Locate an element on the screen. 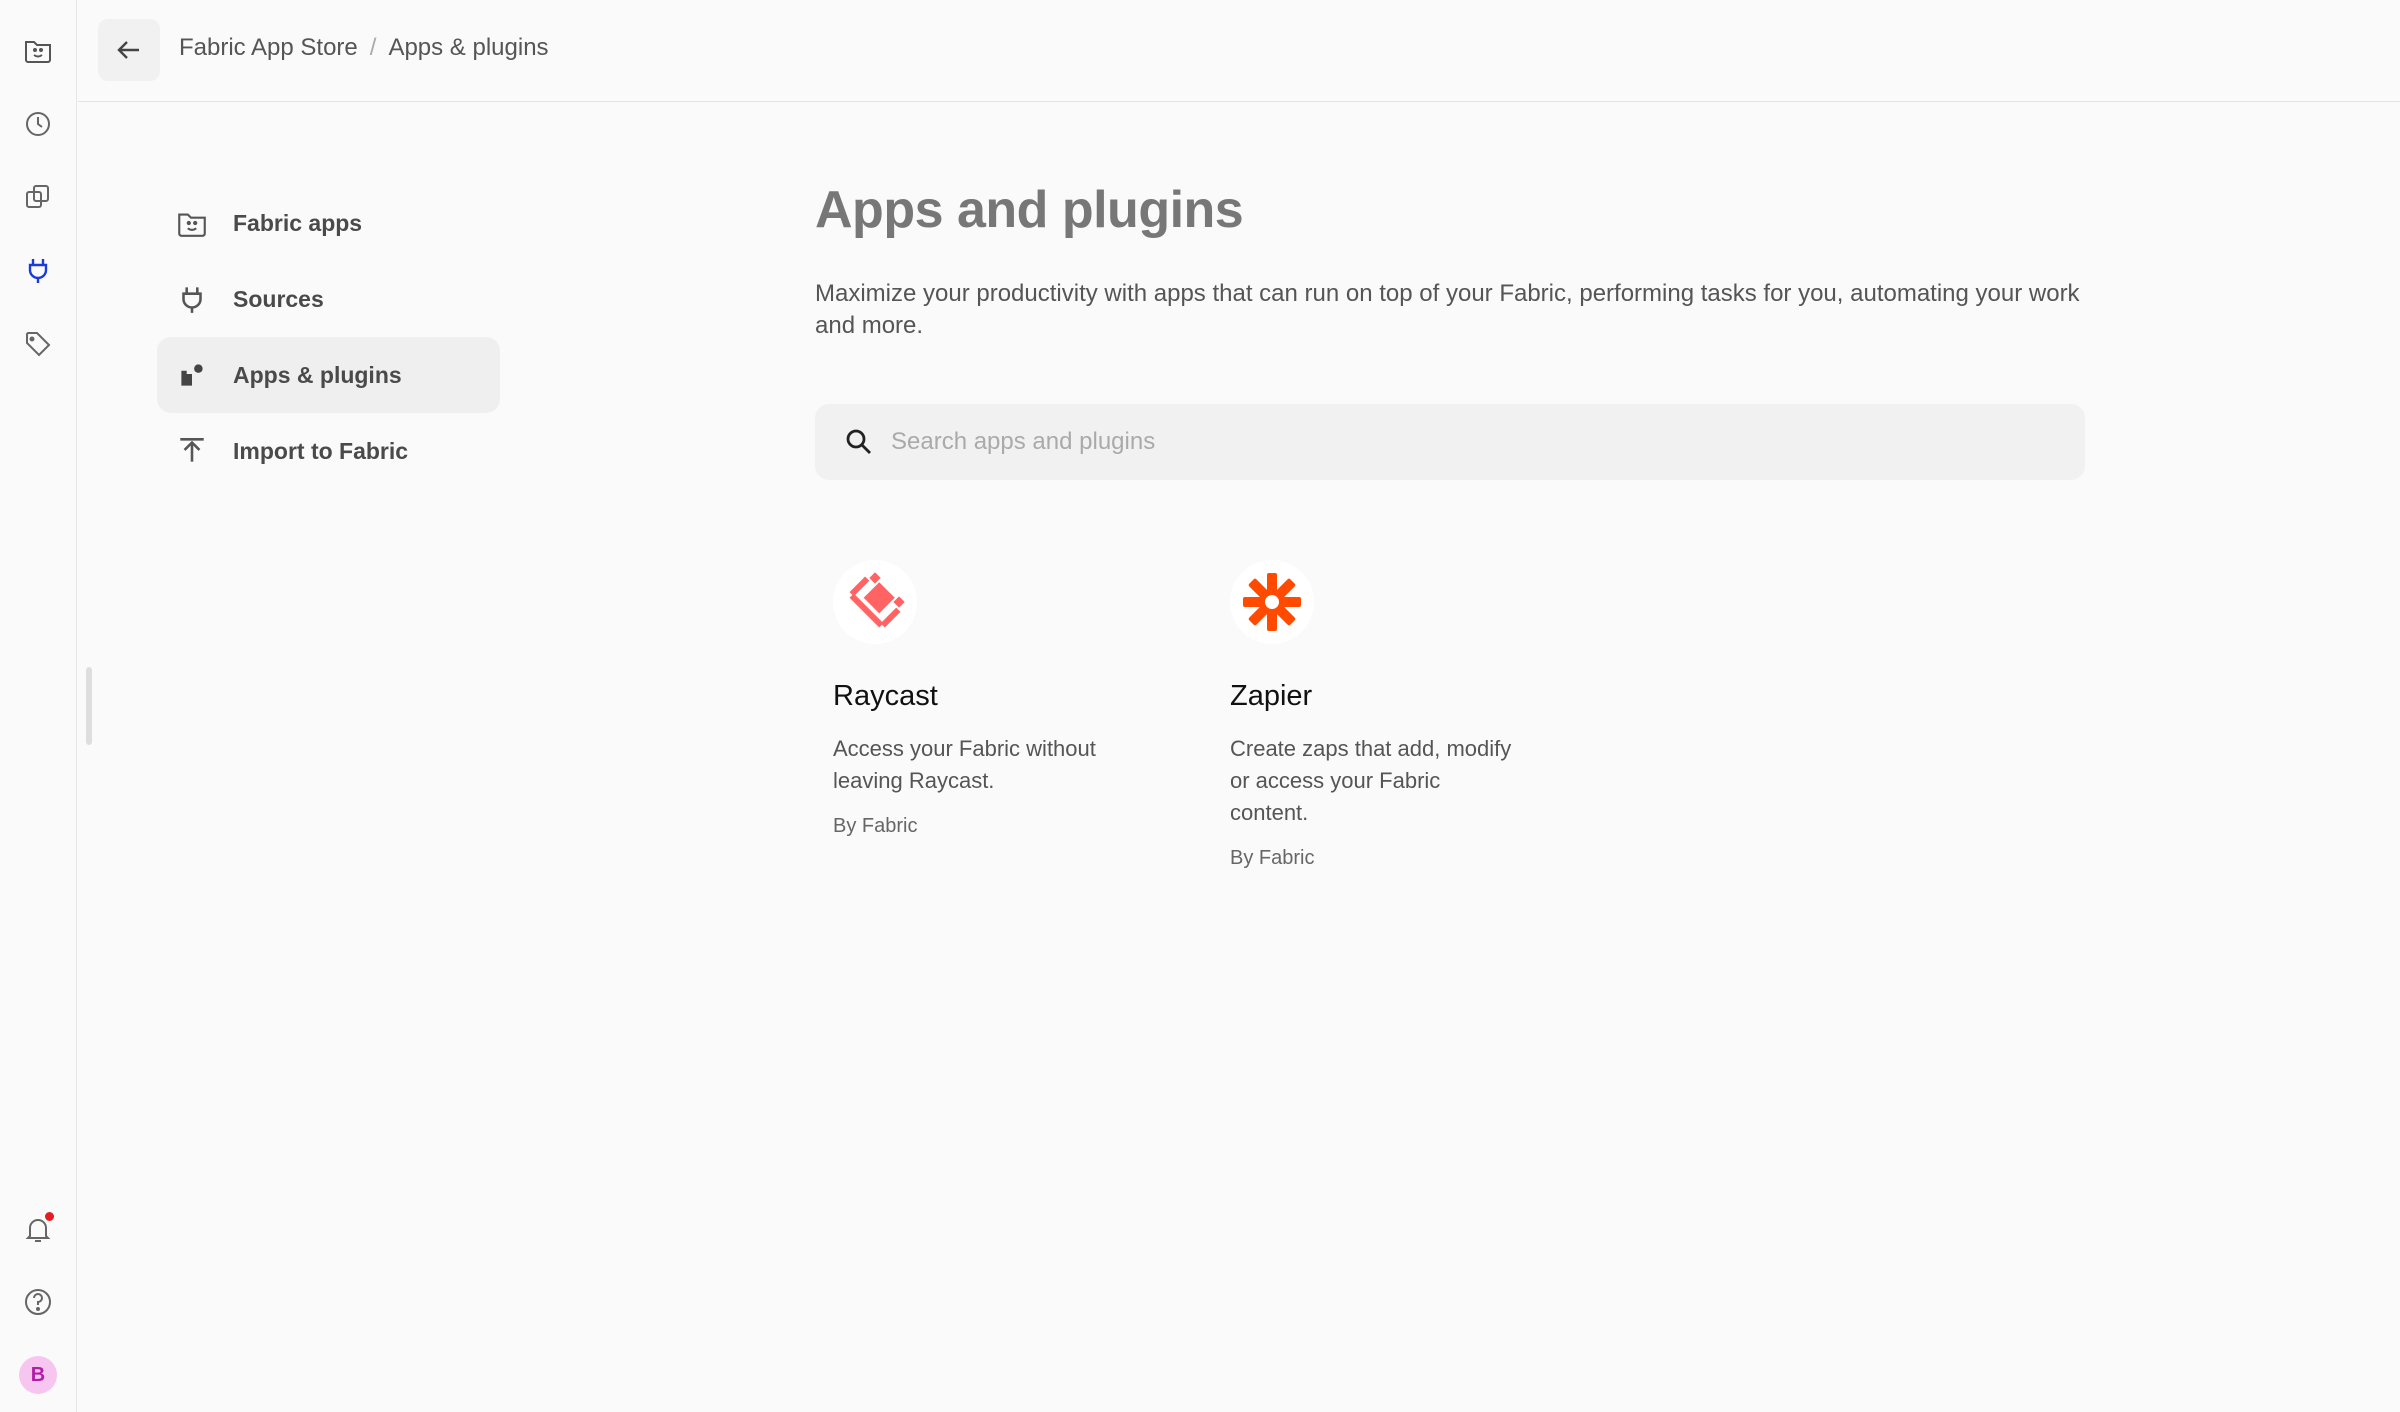  app-name: Zapier is located at coordinates (1271, 696).